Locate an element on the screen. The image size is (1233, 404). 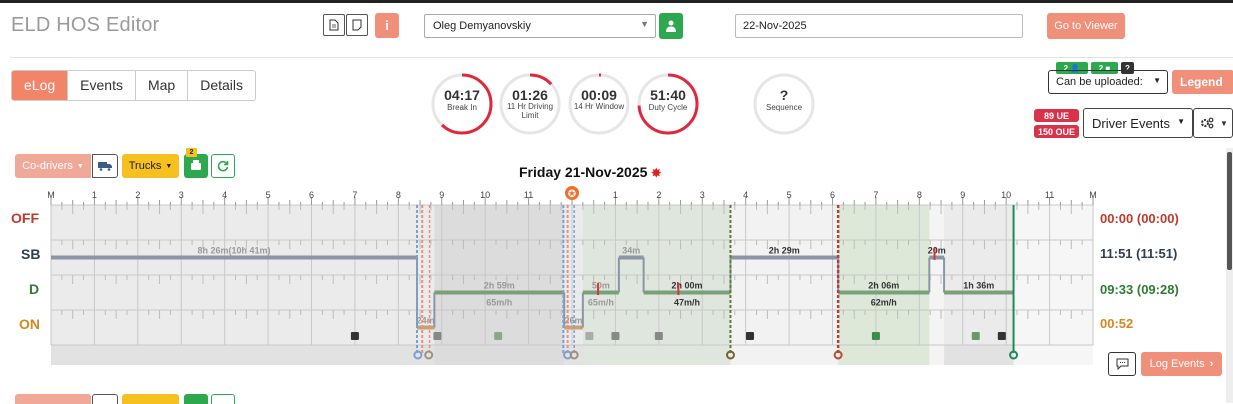
segment-duration-label: 2h 00m is located at coordinates (687, 286).